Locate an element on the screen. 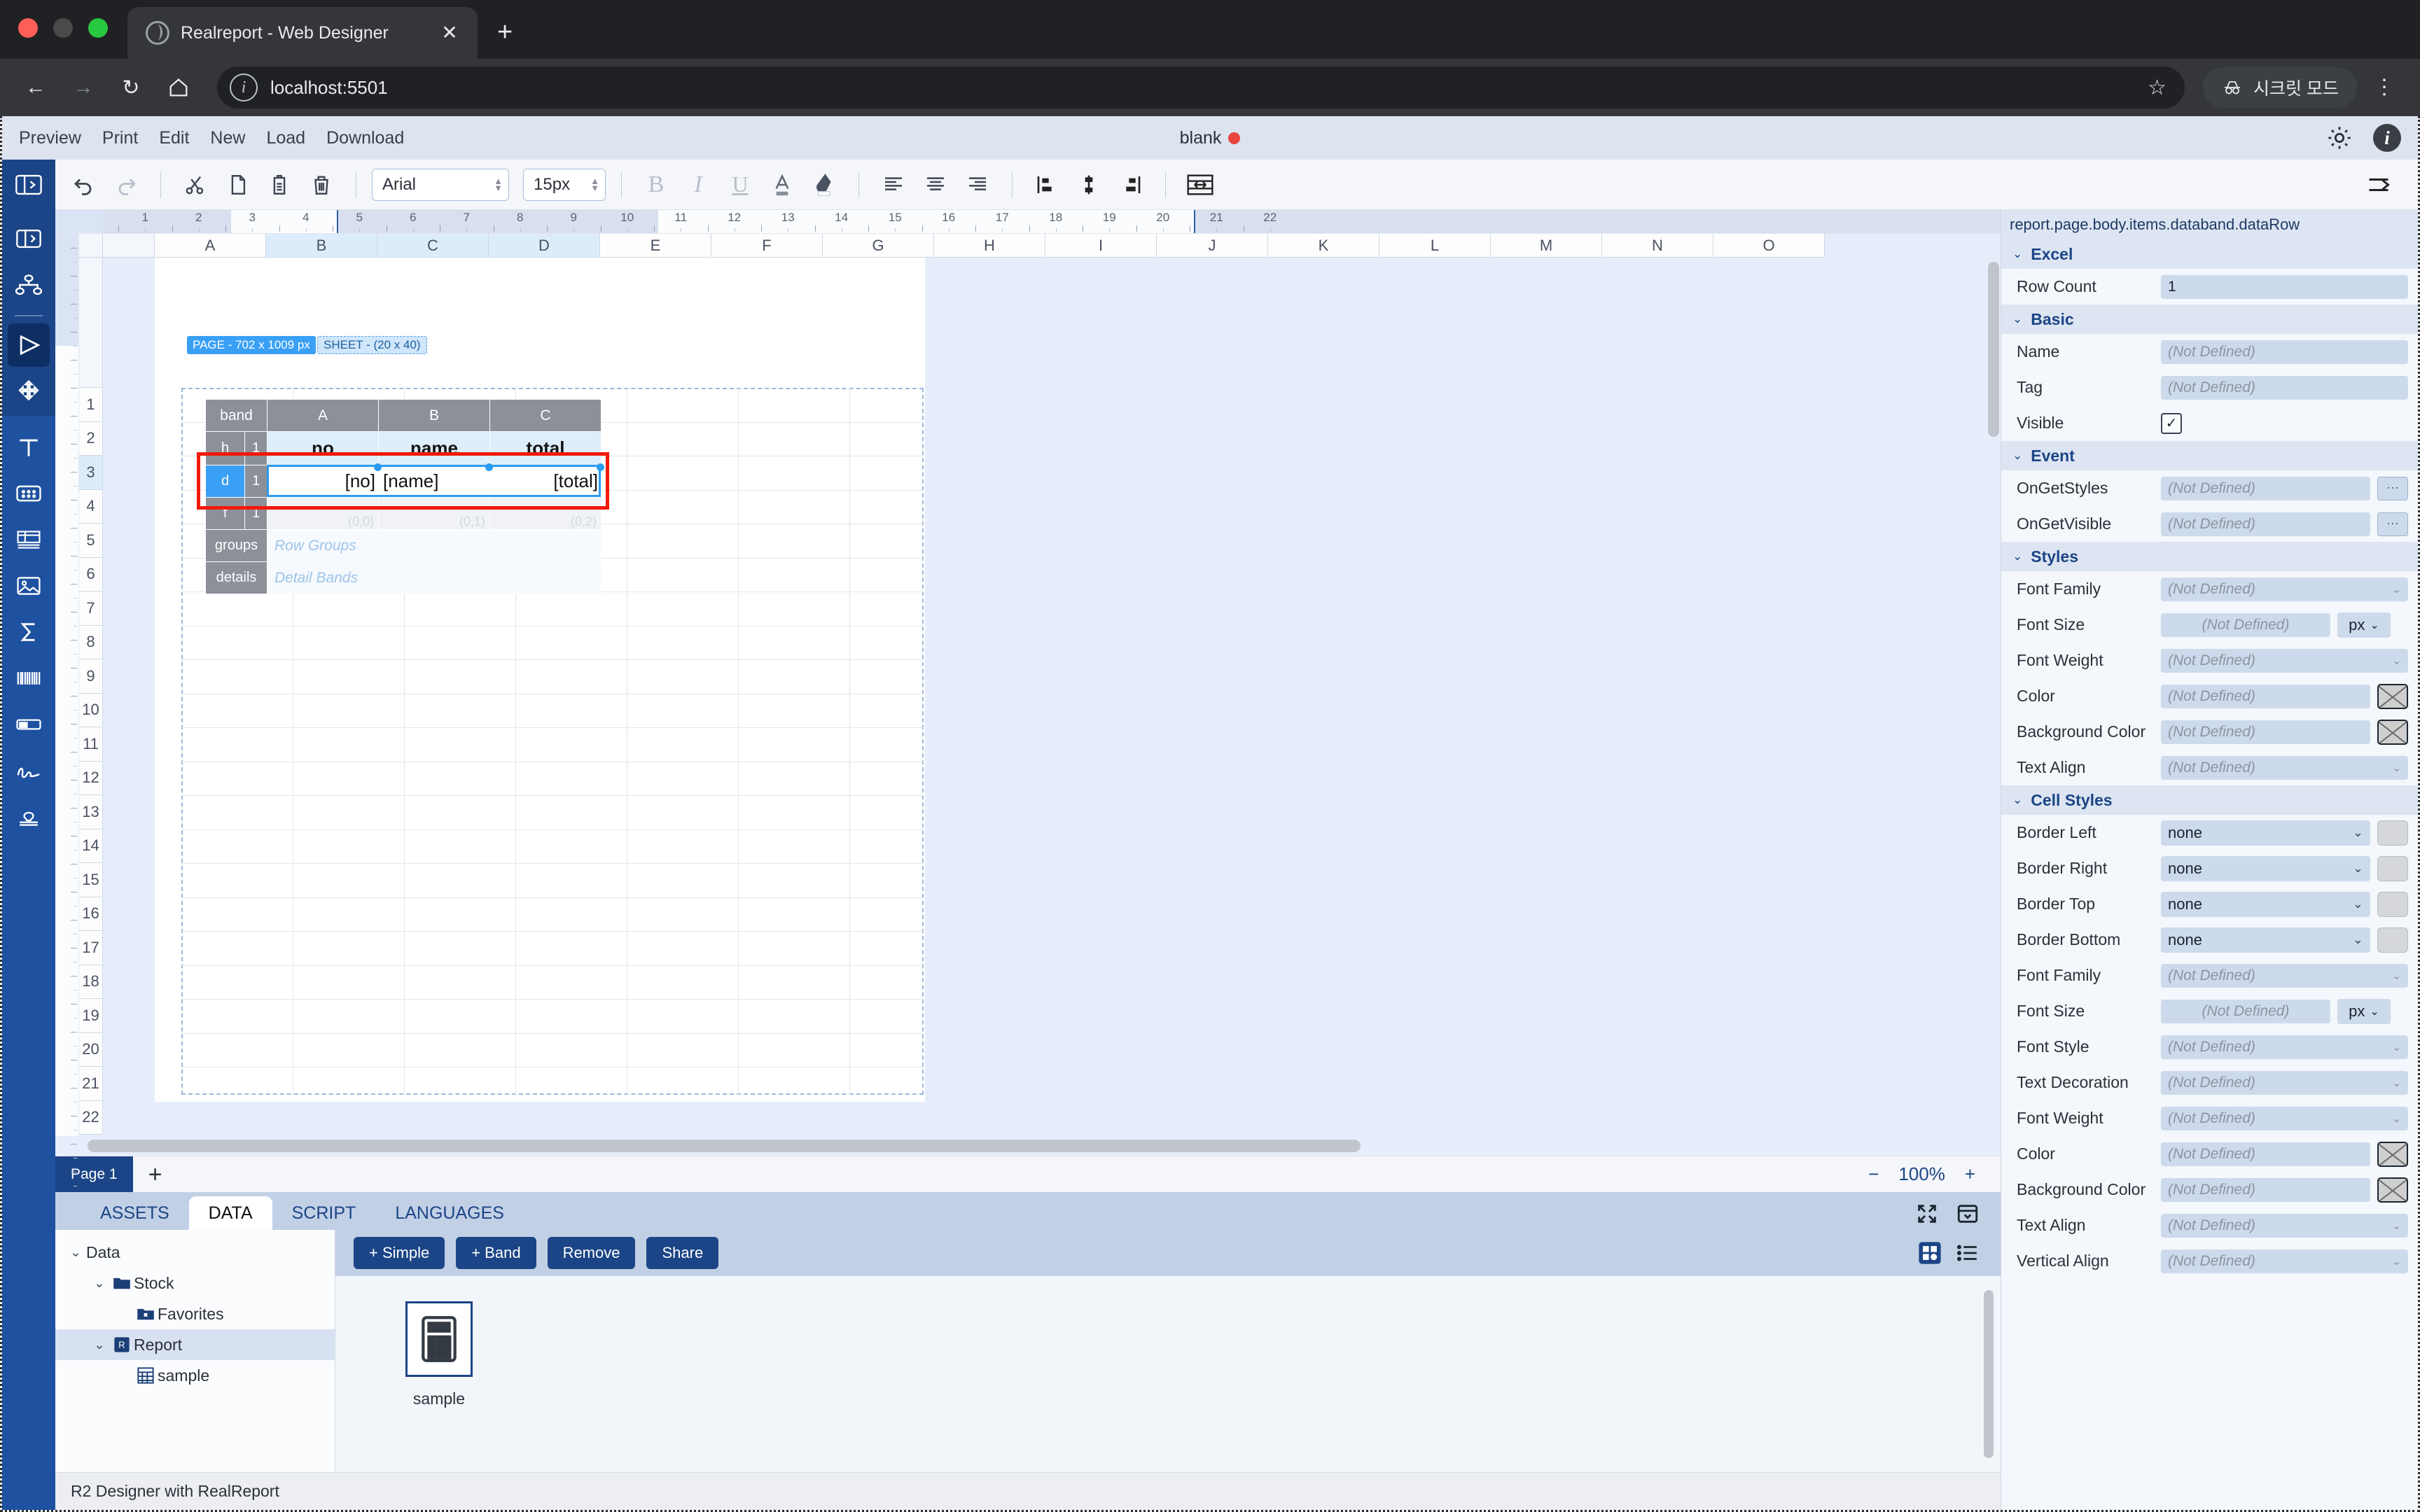 This screenshot has width=2420, height=1512. property-input-vertical-align: (Not Defined) ⌄ is located at coordinates (2284, 1261).